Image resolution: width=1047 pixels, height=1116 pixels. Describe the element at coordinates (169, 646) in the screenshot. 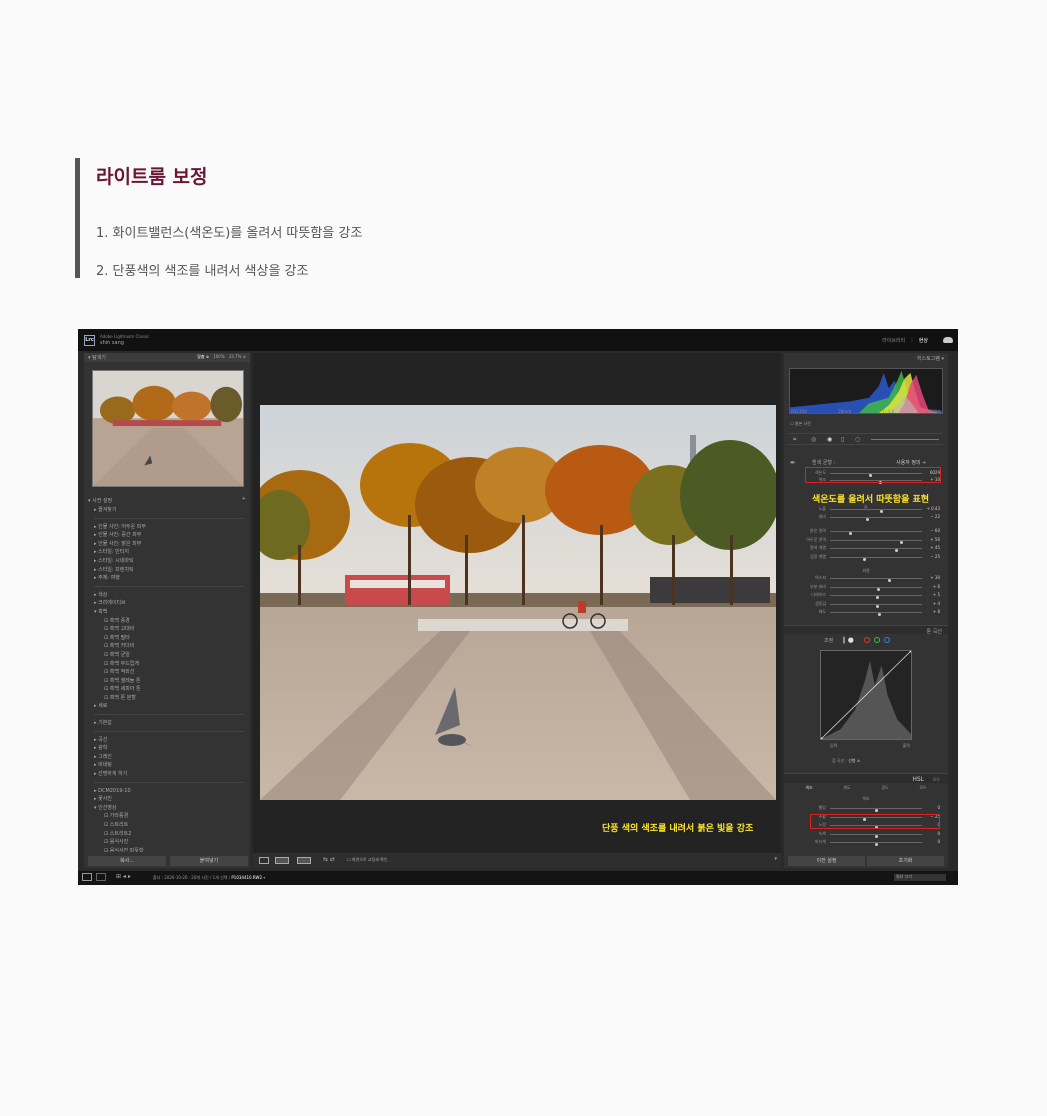

I see `preset-item: ⊡ 흑백 카더비` at that location.